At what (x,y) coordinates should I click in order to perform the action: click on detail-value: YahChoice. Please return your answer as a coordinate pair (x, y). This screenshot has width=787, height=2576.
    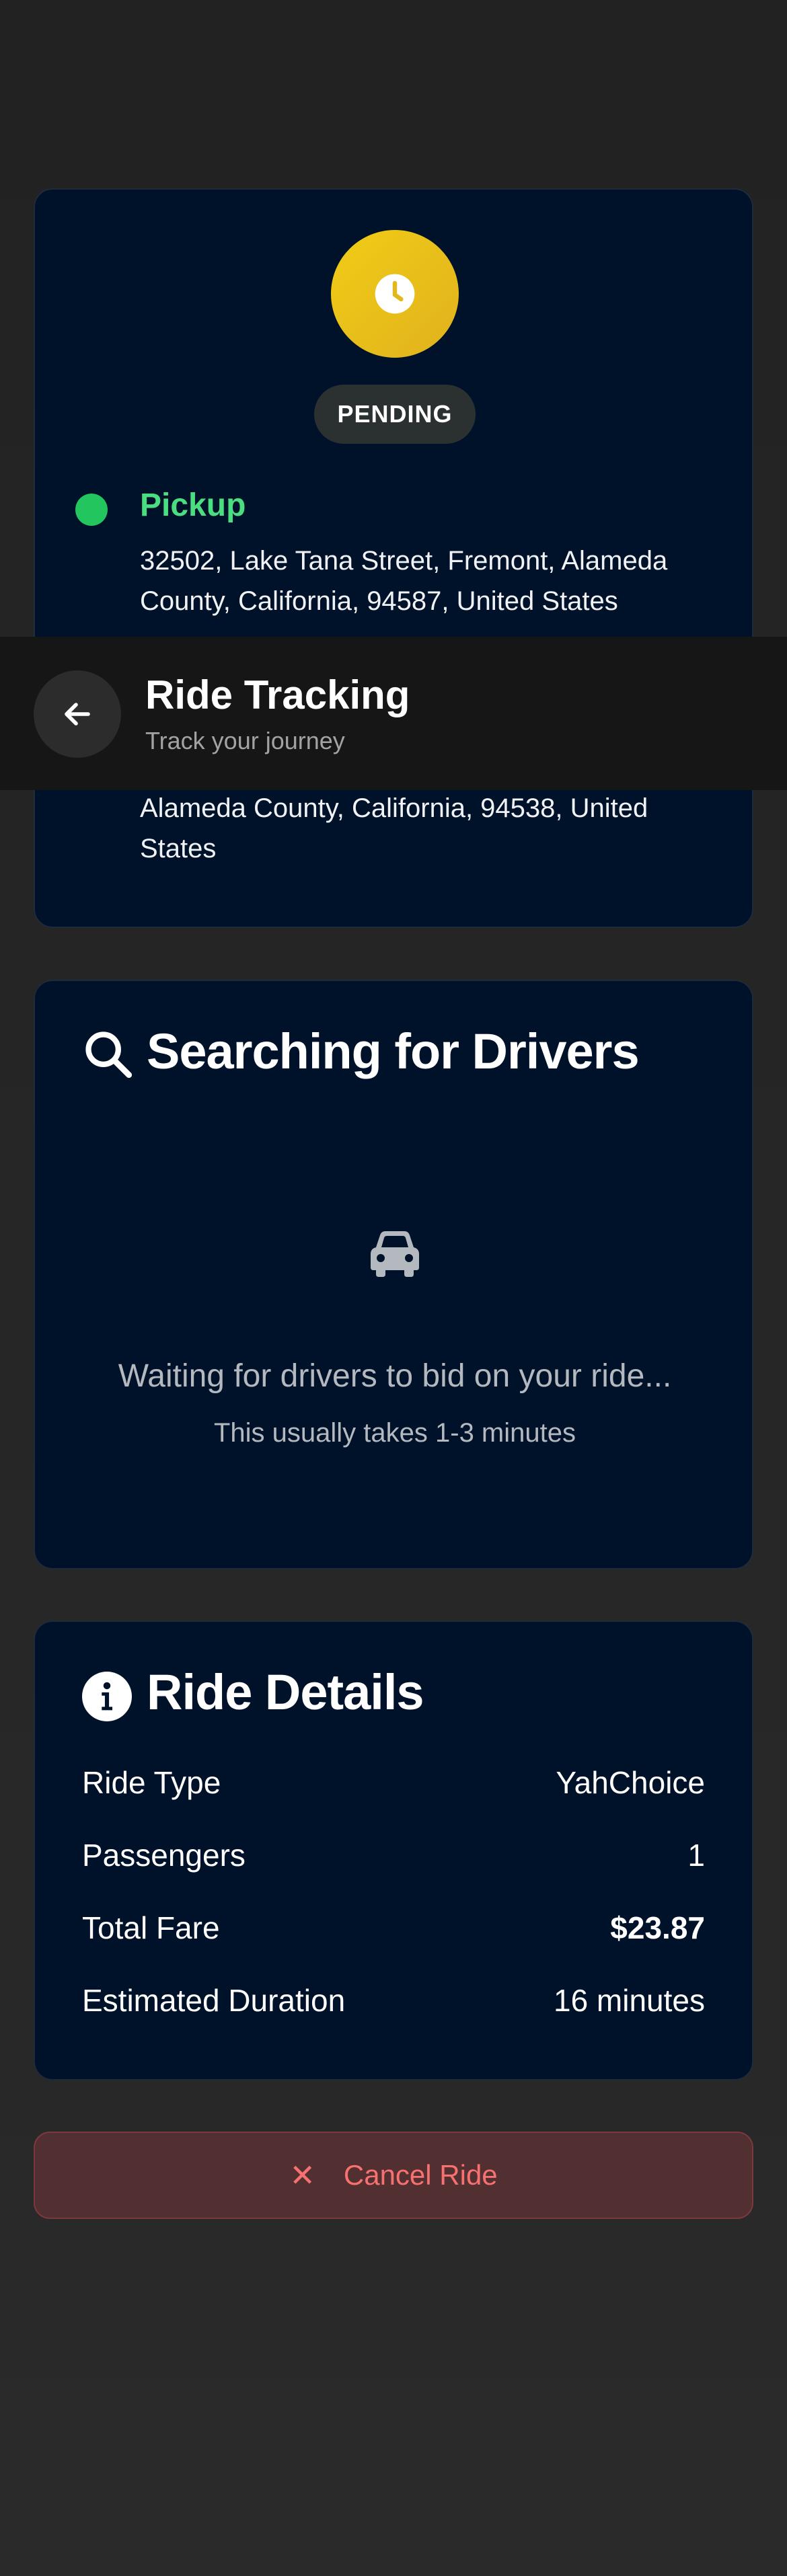
    Looking at the image, I should click on (630, 1783).